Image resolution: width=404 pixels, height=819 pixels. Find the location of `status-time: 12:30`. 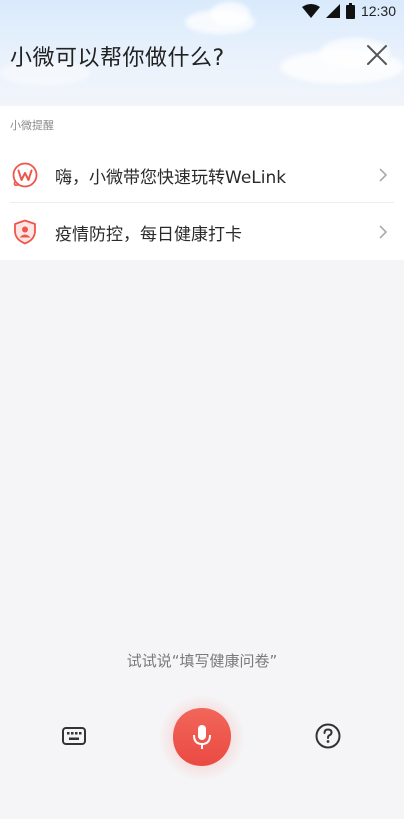

status-time: 12:30 is located at coordinates (378, 11).